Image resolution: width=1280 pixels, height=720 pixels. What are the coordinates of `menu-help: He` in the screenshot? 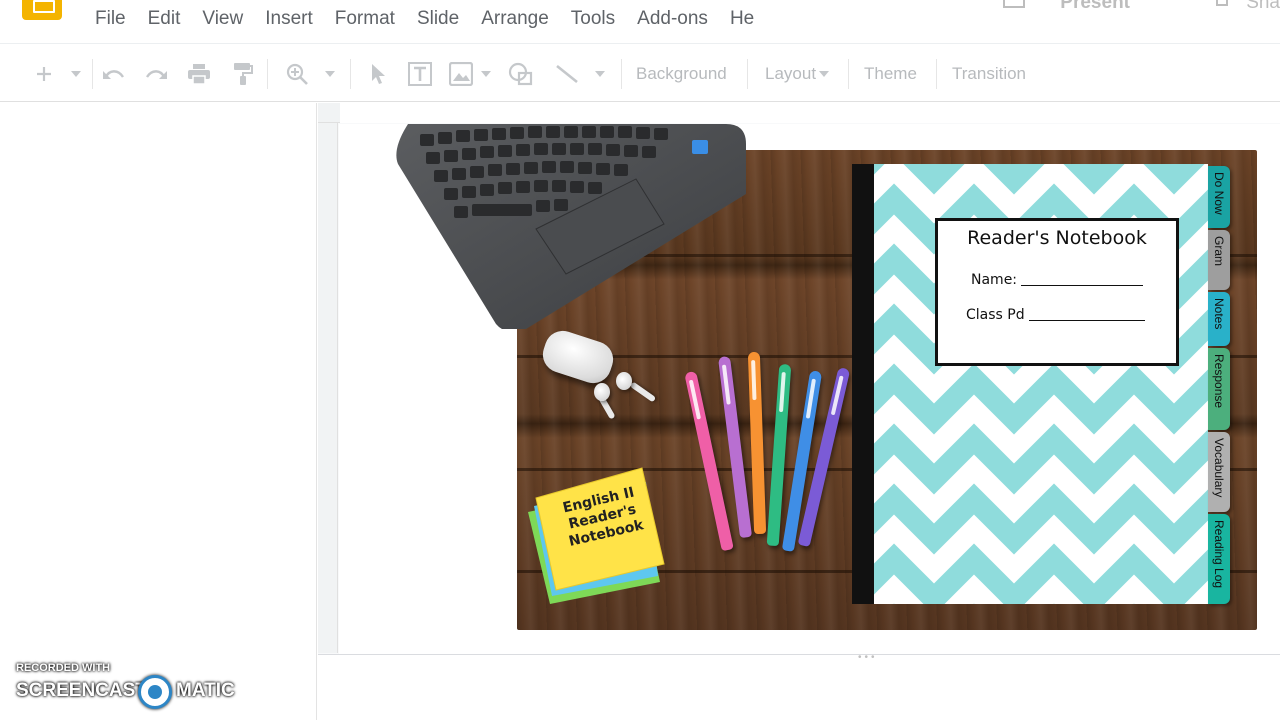 It's located at (742, 19).